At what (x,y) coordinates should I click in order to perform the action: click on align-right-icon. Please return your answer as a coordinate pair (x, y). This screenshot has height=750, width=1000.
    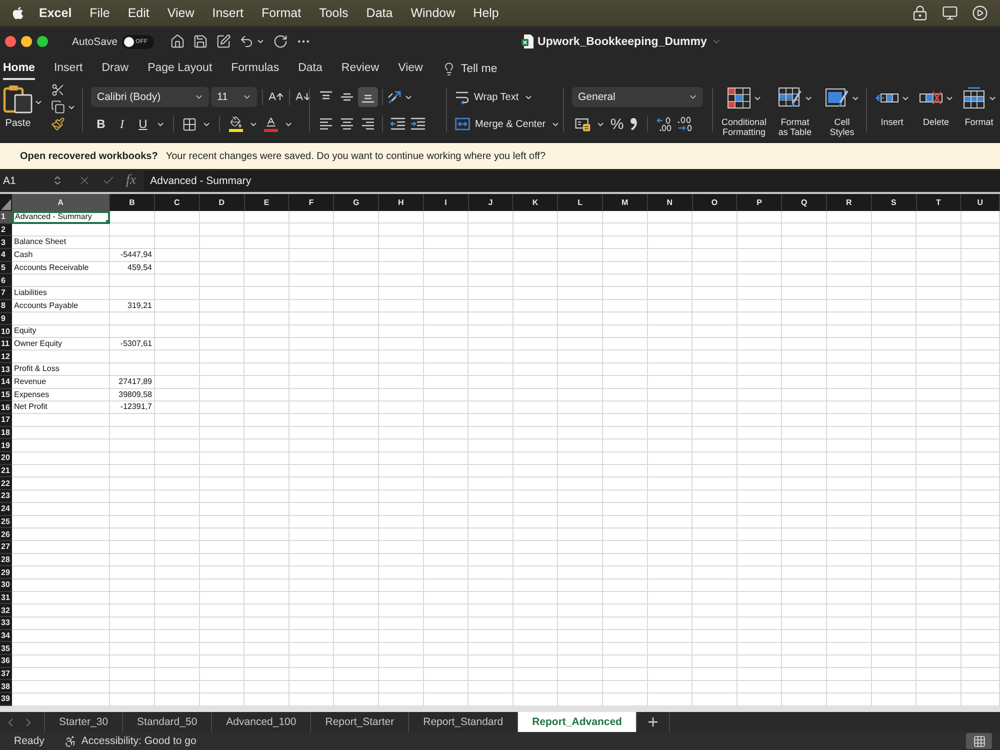
    Looking at the image, I should click on (367, 124).